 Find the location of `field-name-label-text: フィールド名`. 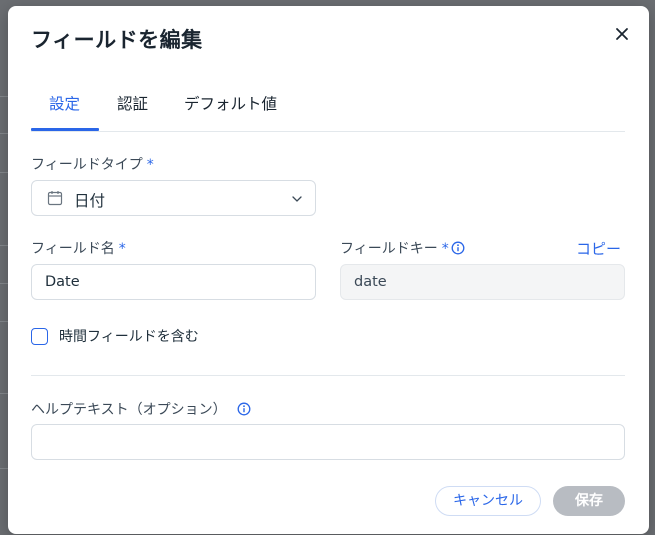

field-name-label-text: フィールド名 is located at coordinates (73, 249).